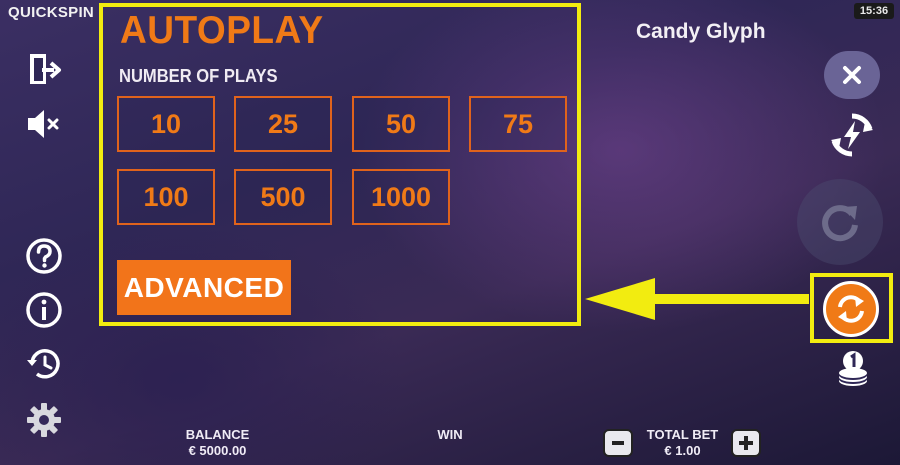 The height and width of the screenshot is (465, 900). What do you see at coordinates (401, 124) in the screenshot?
I see `plays-option-50: 50` at bounding box center [401, 124].